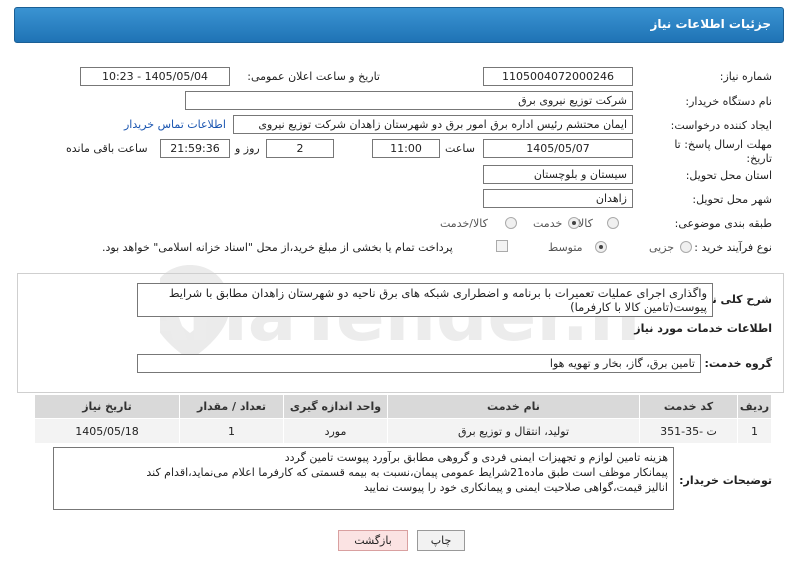  What do you see at coordinates (686, 247) in the screenshot?
I see `process-radio-minor` at bounding box center [686, 247].